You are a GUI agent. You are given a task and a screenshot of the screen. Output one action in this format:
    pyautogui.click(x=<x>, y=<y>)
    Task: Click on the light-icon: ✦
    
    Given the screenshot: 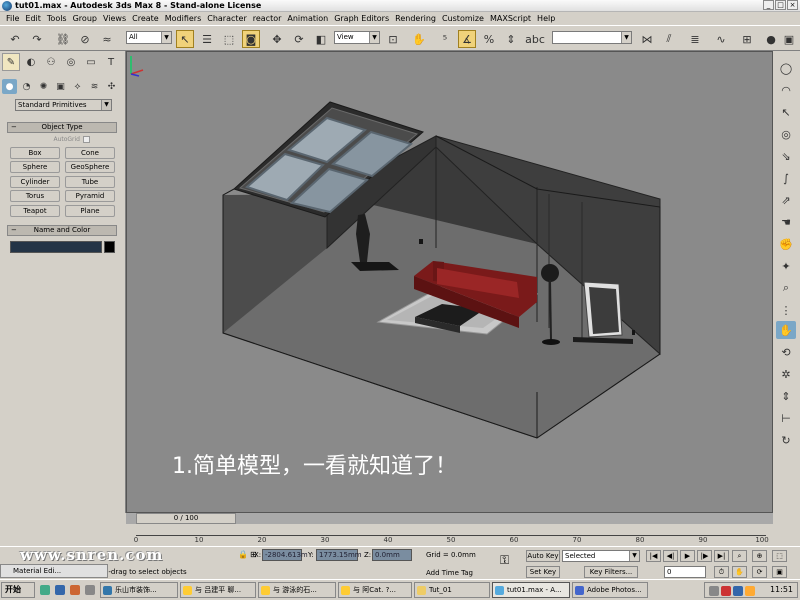 What is the action you would take?
    pyautogui.click(x=786, y=266)
    